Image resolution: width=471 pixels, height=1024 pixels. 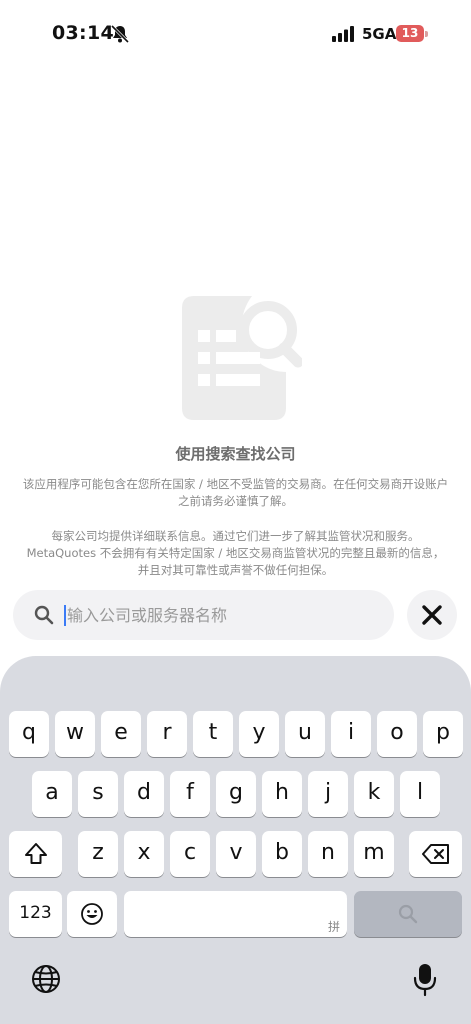 I want to click on close-icon, so click(x=432, y=615).